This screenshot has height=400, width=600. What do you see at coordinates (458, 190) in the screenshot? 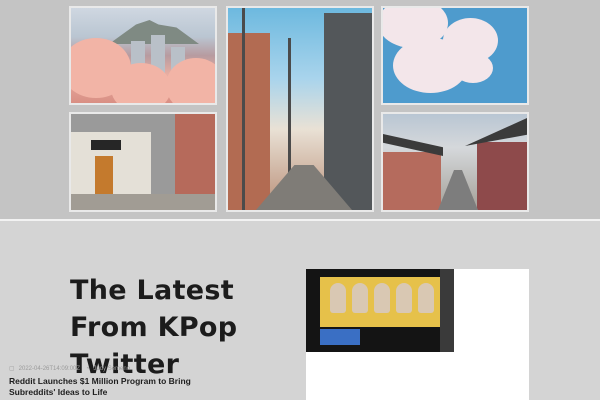
I see `alley-path` at bounding box center [458, 190].